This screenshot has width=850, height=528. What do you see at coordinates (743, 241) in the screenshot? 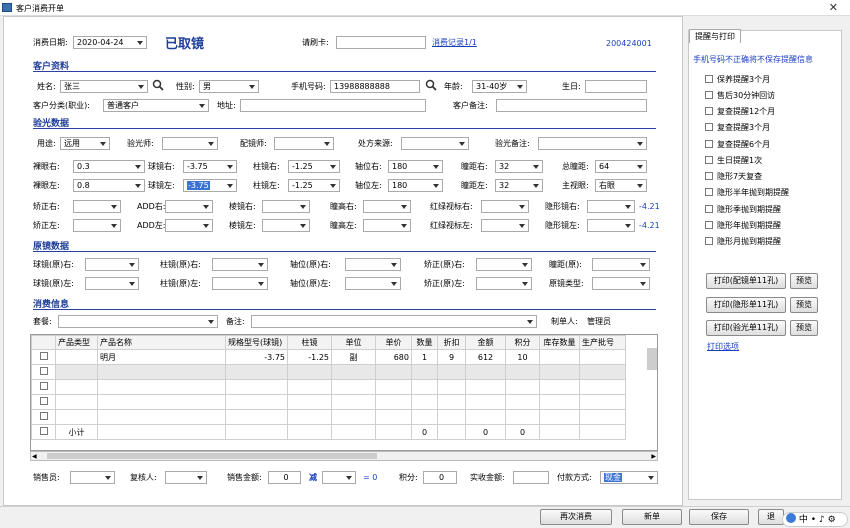
I see `reminder-checkbox: 隐形月抛到期提醒` at bounding box center [743, 241].